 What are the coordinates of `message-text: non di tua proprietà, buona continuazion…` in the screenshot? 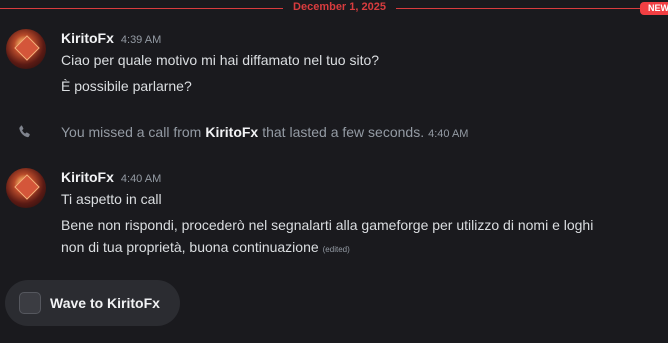 It's located at (190, 247).